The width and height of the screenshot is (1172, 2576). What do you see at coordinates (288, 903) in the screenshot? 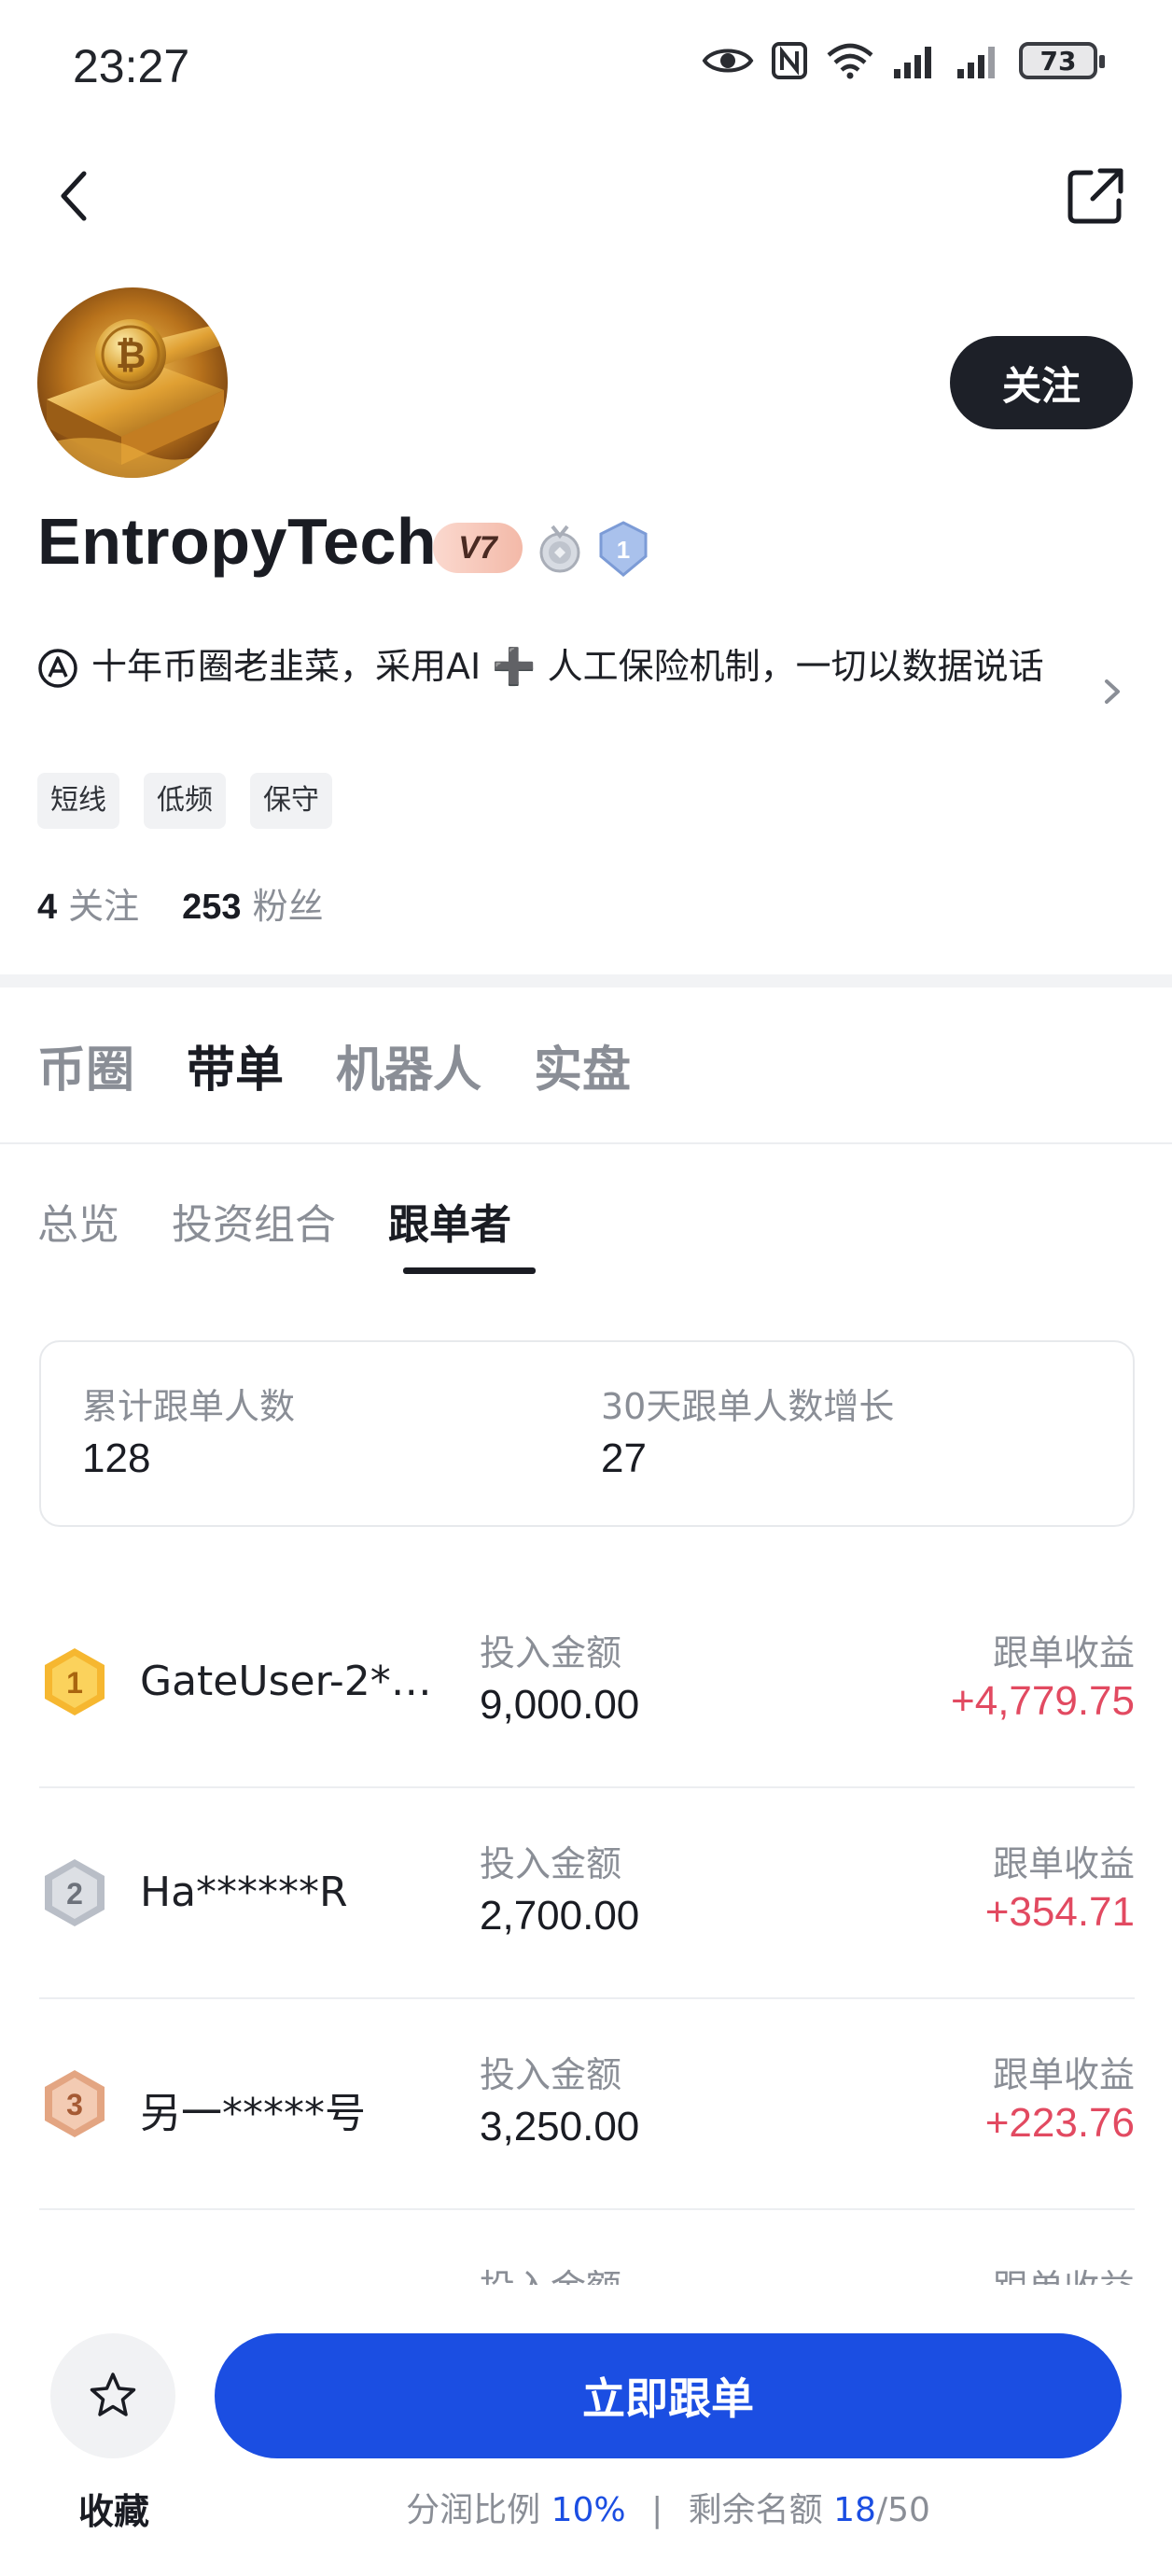
I see `followers-label: 粉丝` at bounding box center [288, 903].